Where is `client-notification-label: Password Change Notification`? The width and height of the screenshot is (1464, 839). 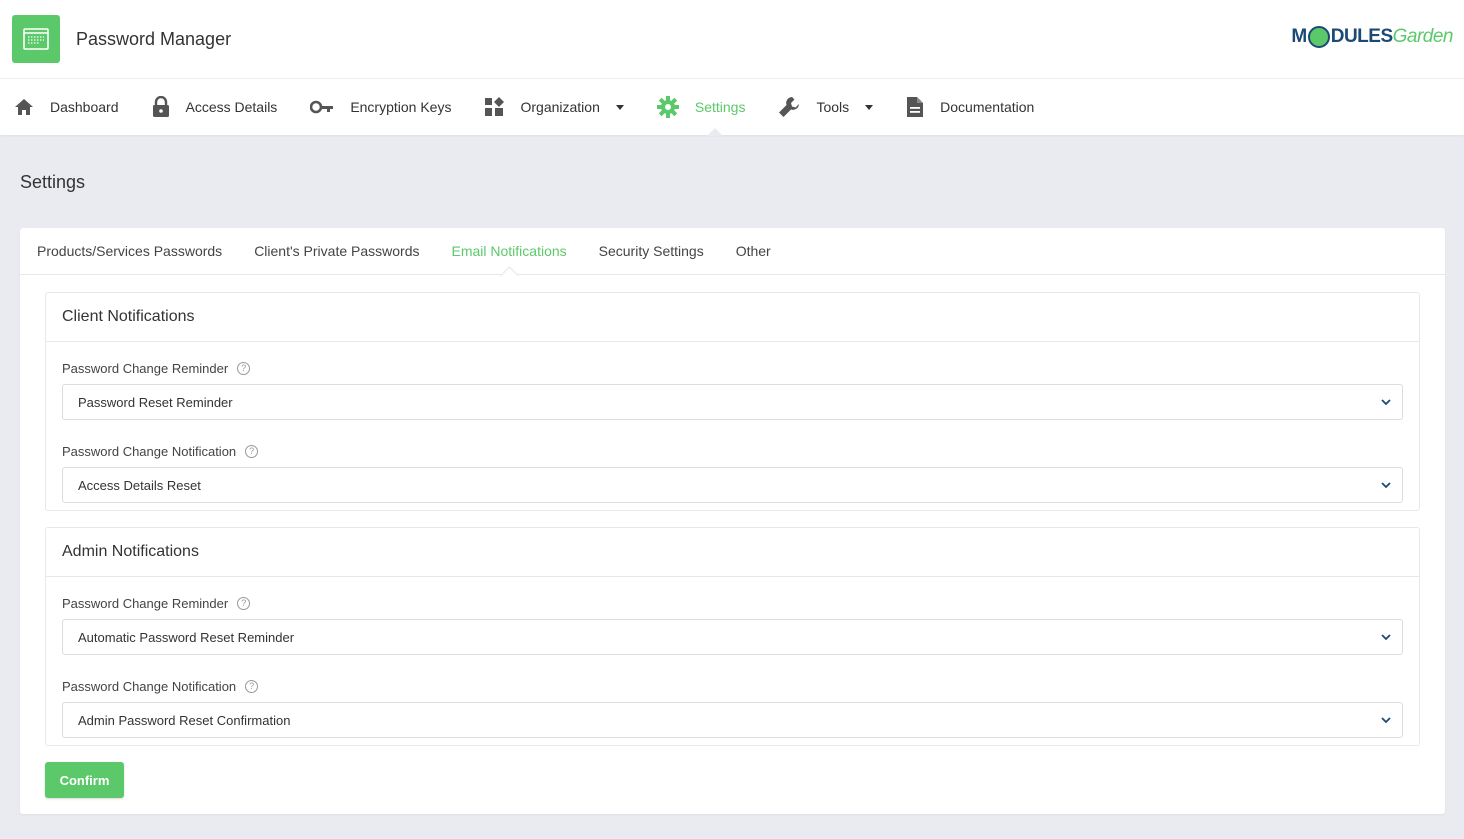 client-notification-label: Password Change Notification is located at coordinates (149, 451).